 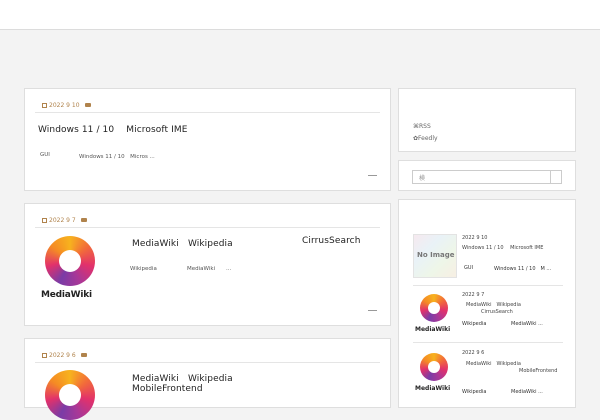 What do you see at coordinates (45, 155) in the screenshot?
I see `post-category: GUI` at bounding box center [45, 155].